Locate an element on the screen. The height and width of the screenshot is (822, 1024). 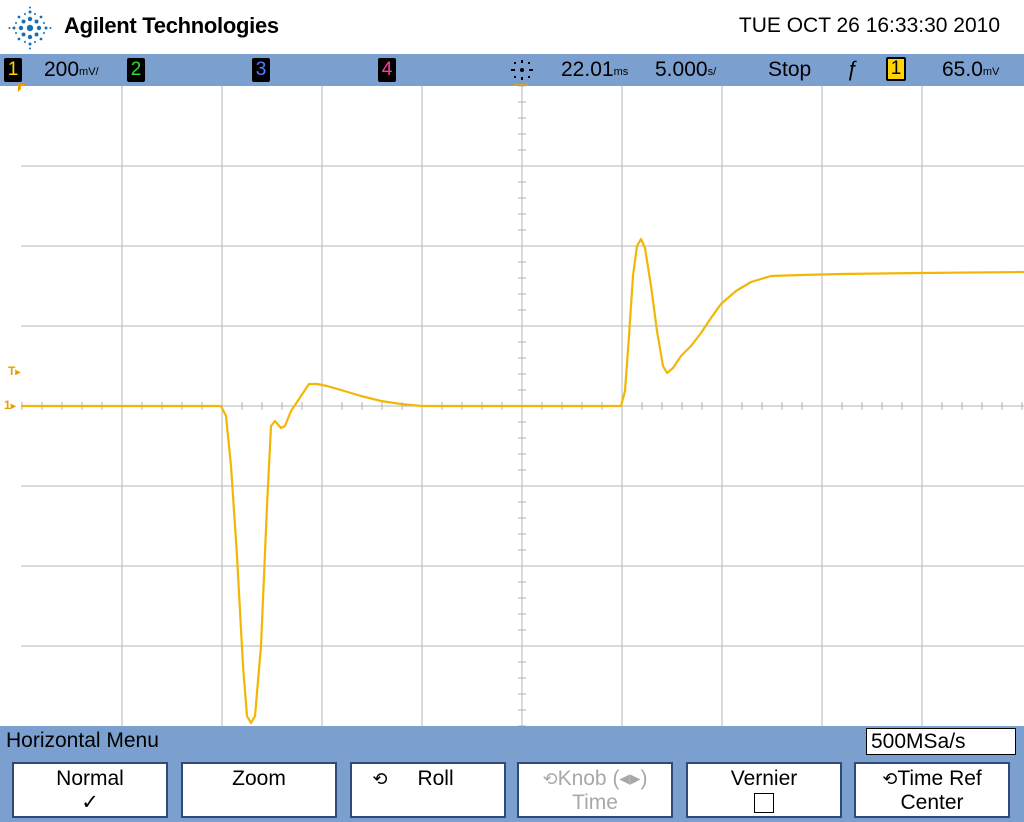
channel-2-badge: 2 is located at coordinates (136, 70).